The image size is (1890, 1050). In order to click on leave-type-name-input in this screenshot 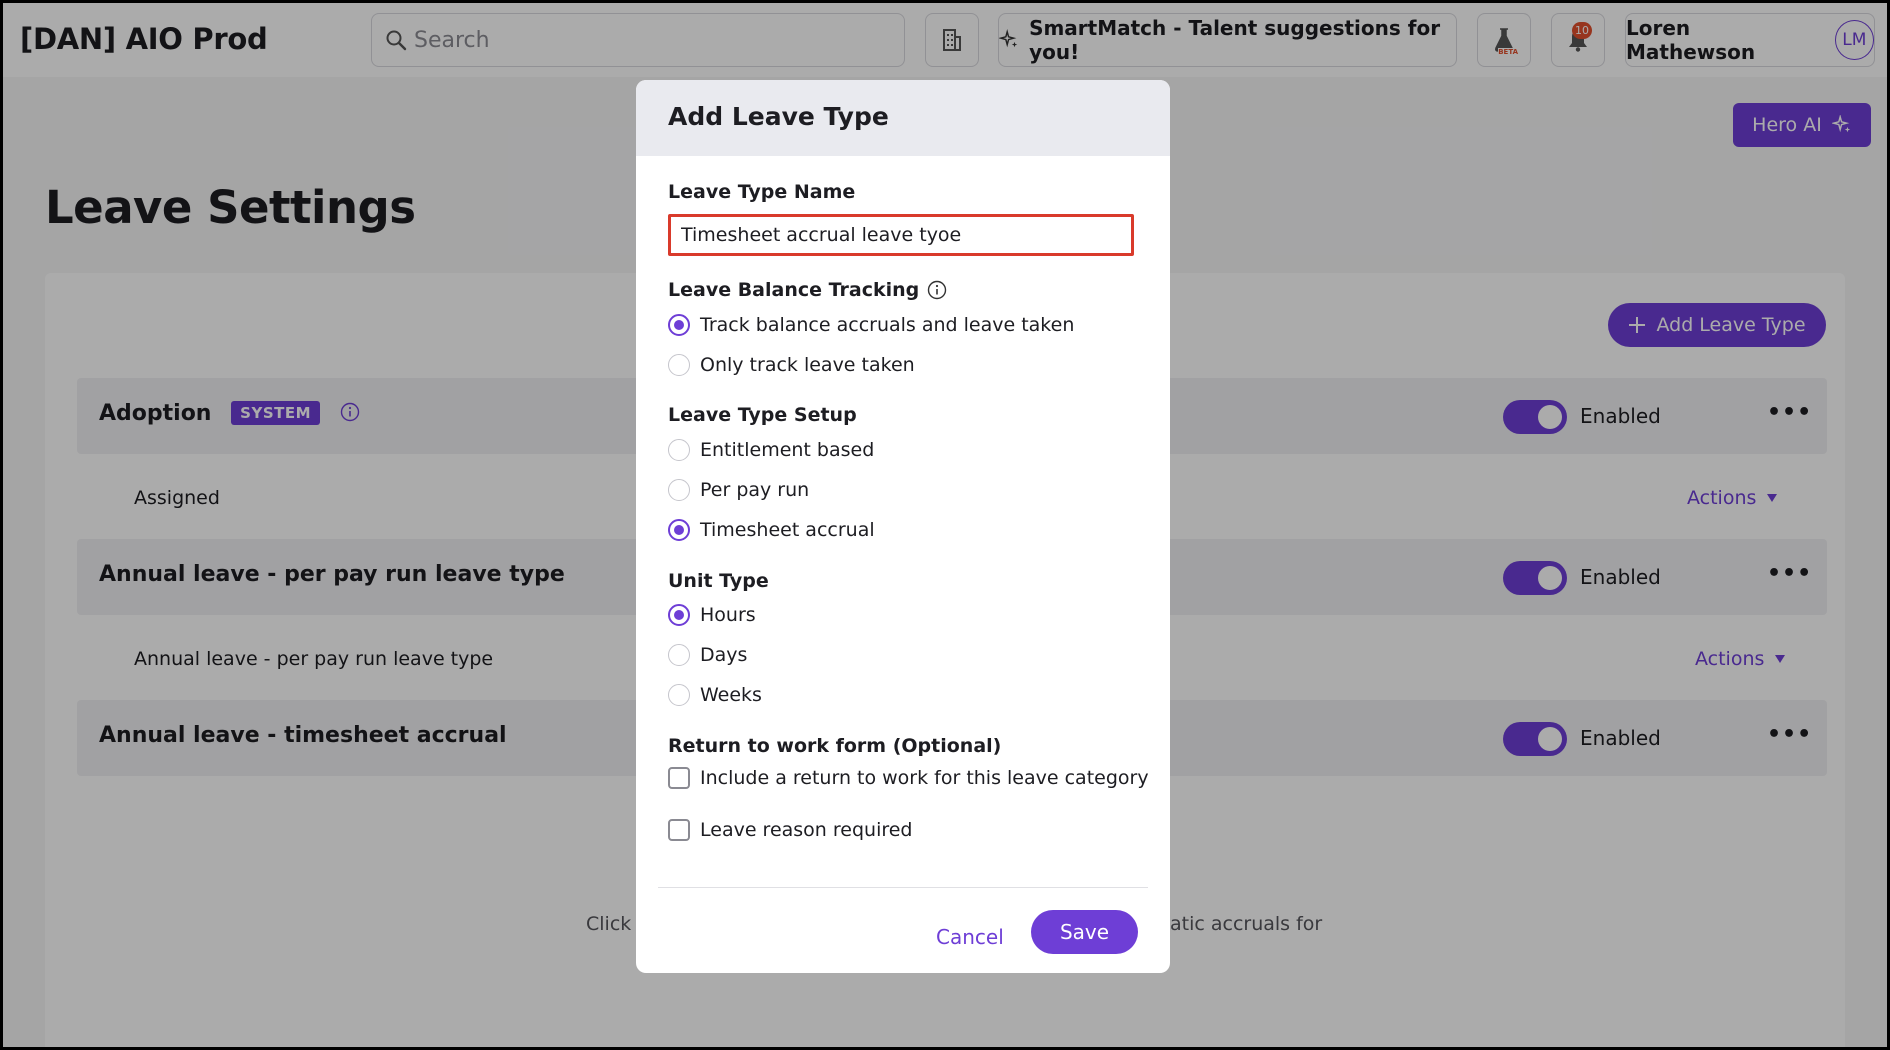, I will do `click(901, 235)`.